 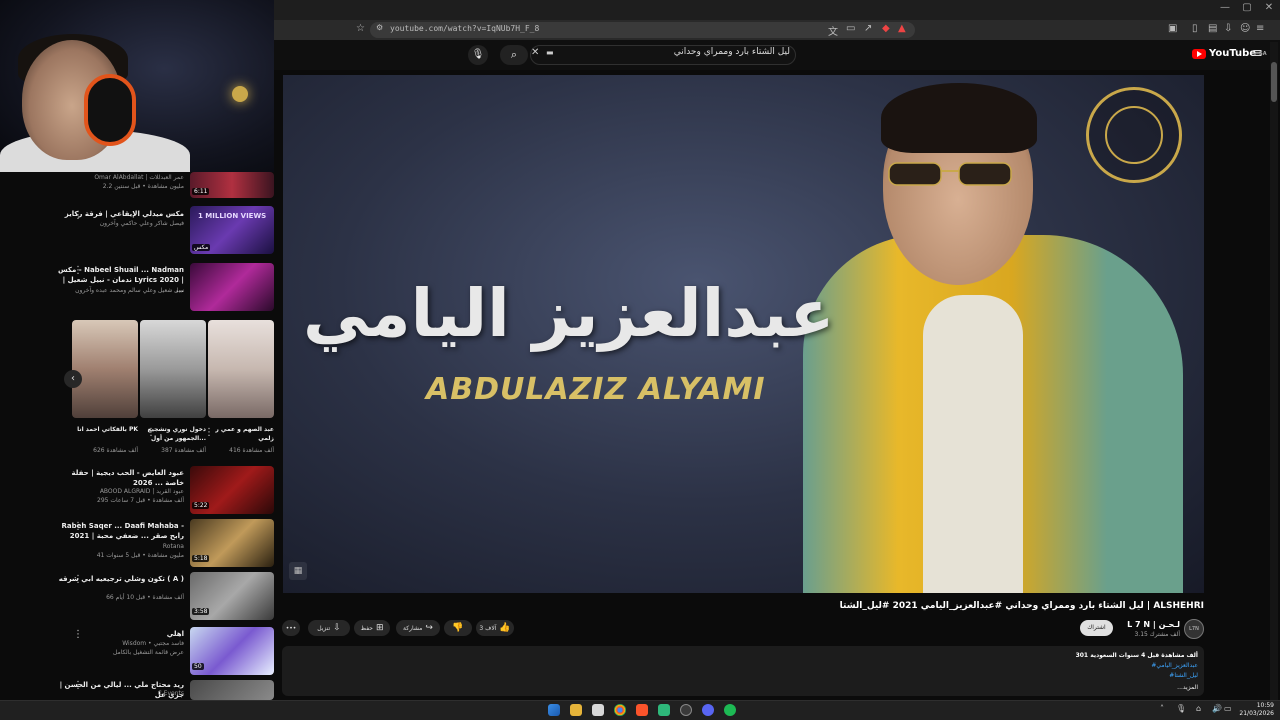 I want to click on clock-time: 10:59, so click(x=1254, y=705).